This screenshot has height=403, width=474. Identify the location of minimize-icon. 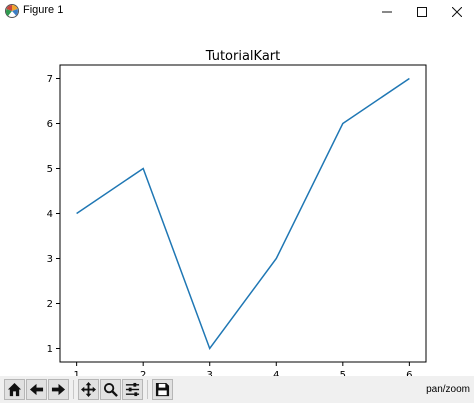
(387, 12).